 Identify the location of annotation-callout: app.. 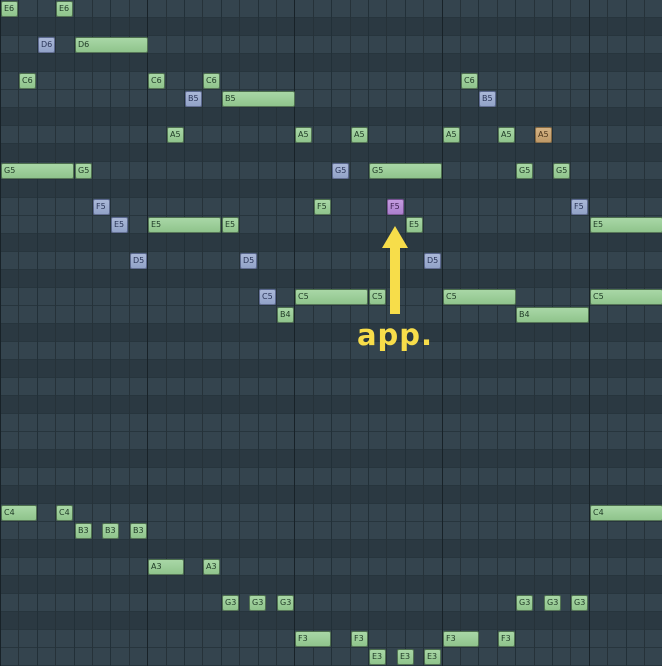
(395, 287).